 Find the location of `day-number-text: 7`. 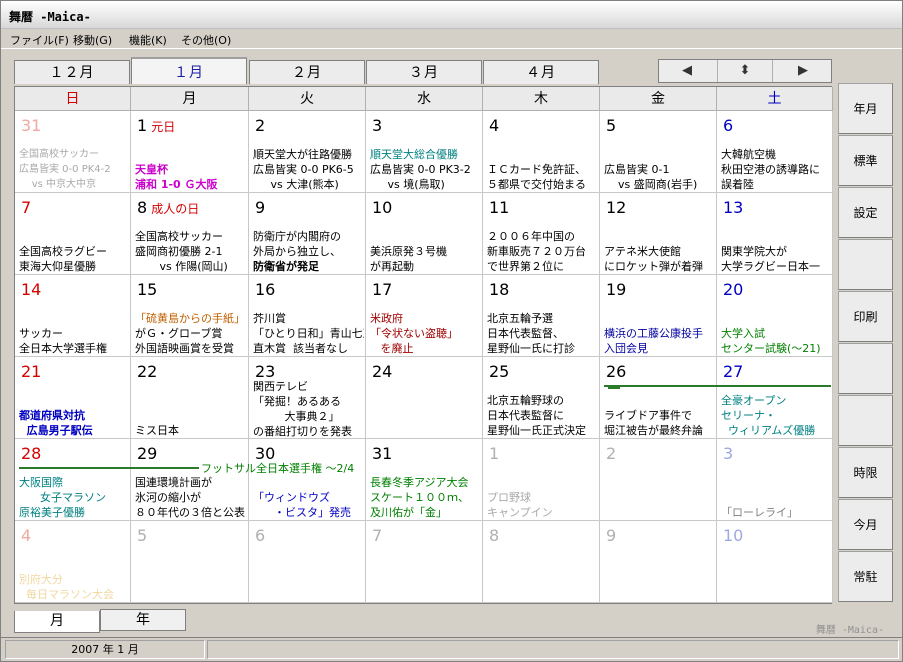

day-number-text: 7 is located at coordinates (377, 535).